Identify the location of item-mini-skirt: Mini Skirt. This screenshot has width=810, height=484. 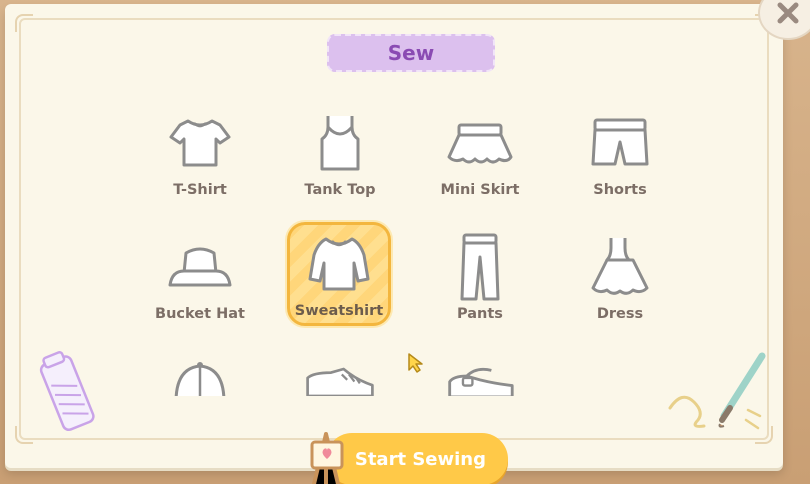
(480, 156).